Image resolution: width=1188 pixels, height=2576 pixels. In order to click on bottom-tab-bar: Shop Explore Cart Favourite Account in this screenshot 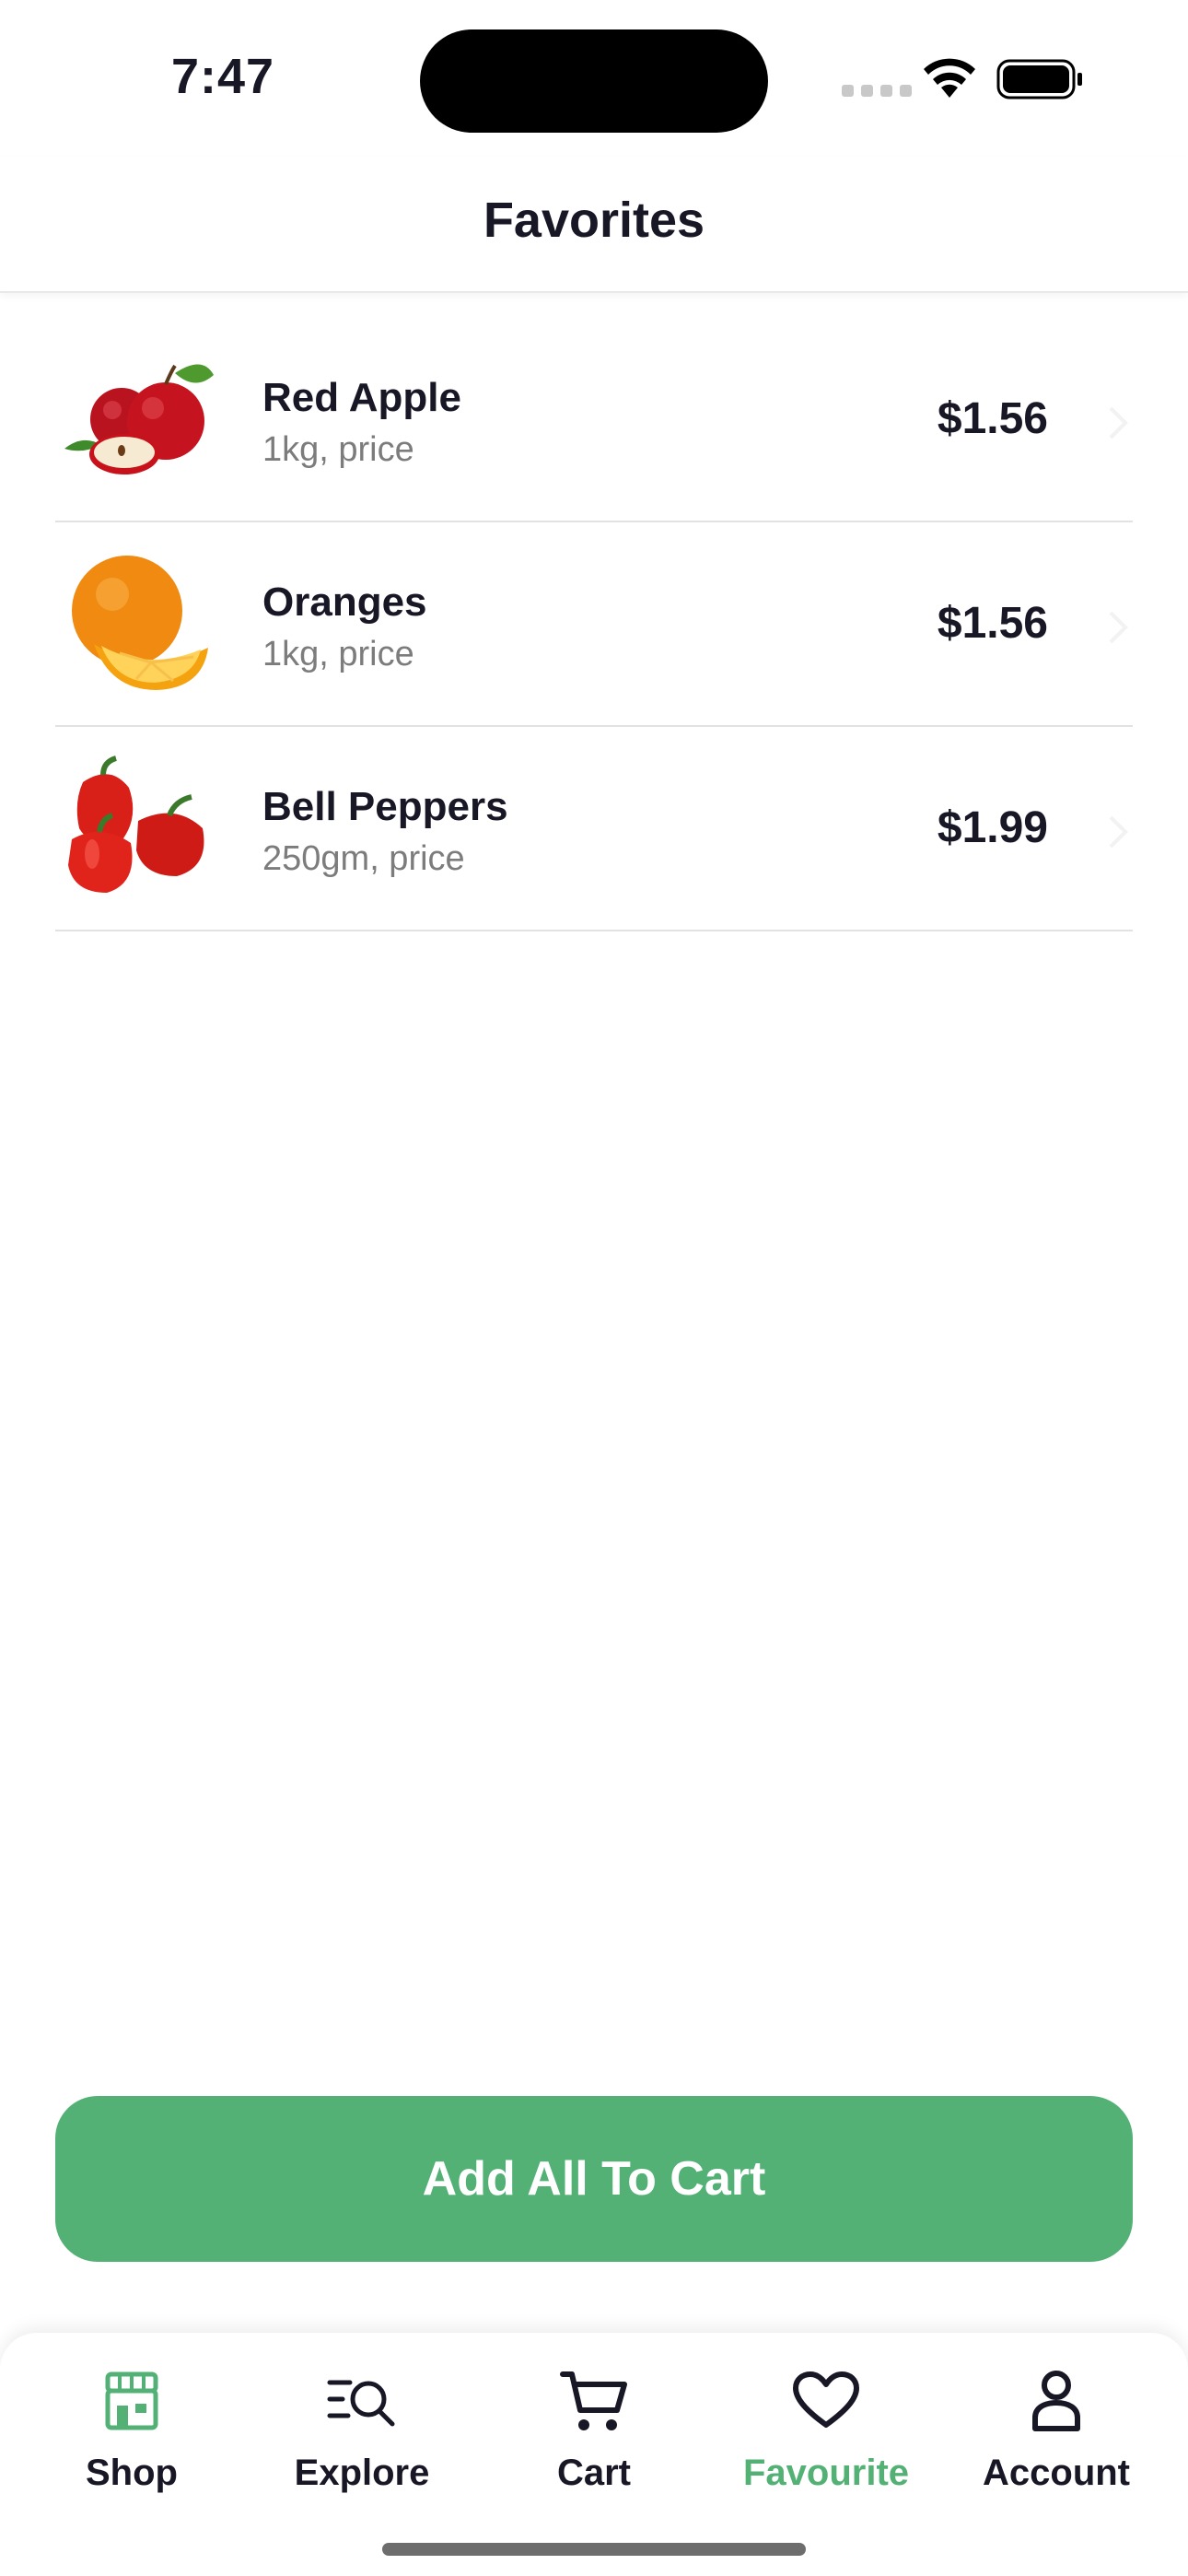, I will do `click(594, 2454)`.